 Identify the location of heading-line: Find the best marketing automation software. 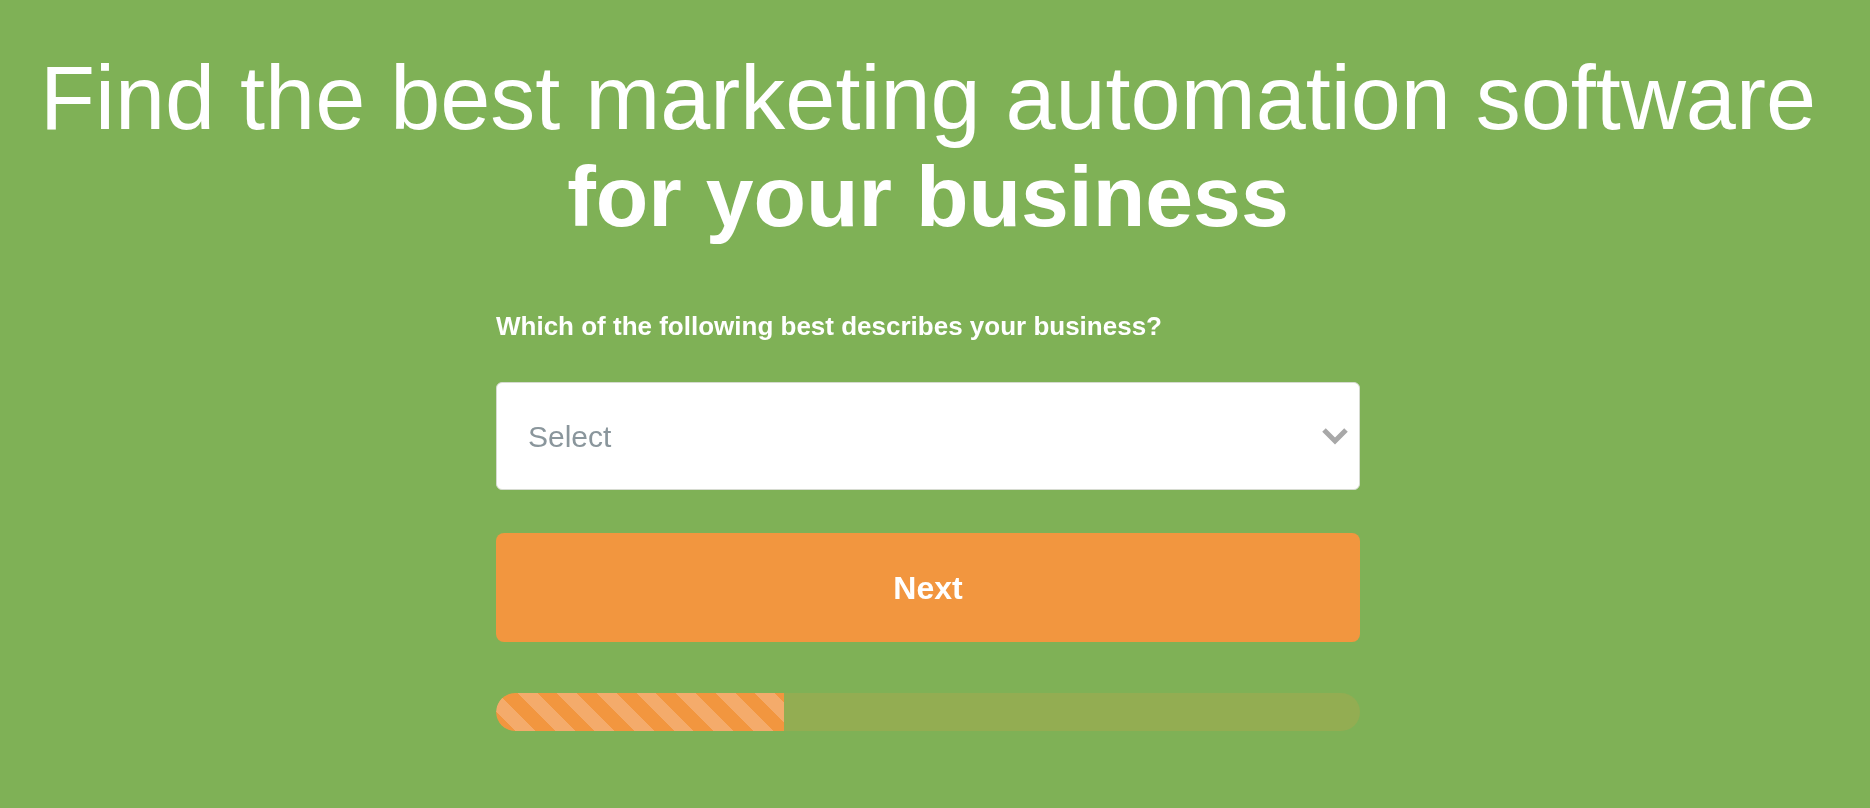
(928, 98).